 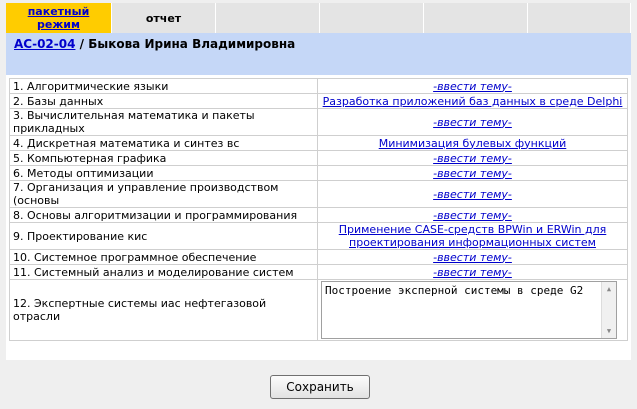 What do you see at coordinates (163, 101) in the screenshot?
I see `subject-name: 2. Базы данных` at bounding box center [163, 101].